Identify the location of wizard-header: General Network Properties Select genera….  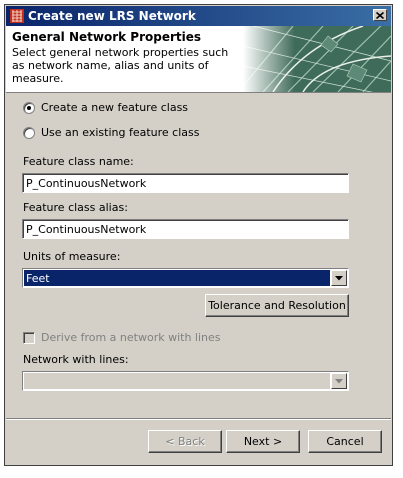
(198, 59).